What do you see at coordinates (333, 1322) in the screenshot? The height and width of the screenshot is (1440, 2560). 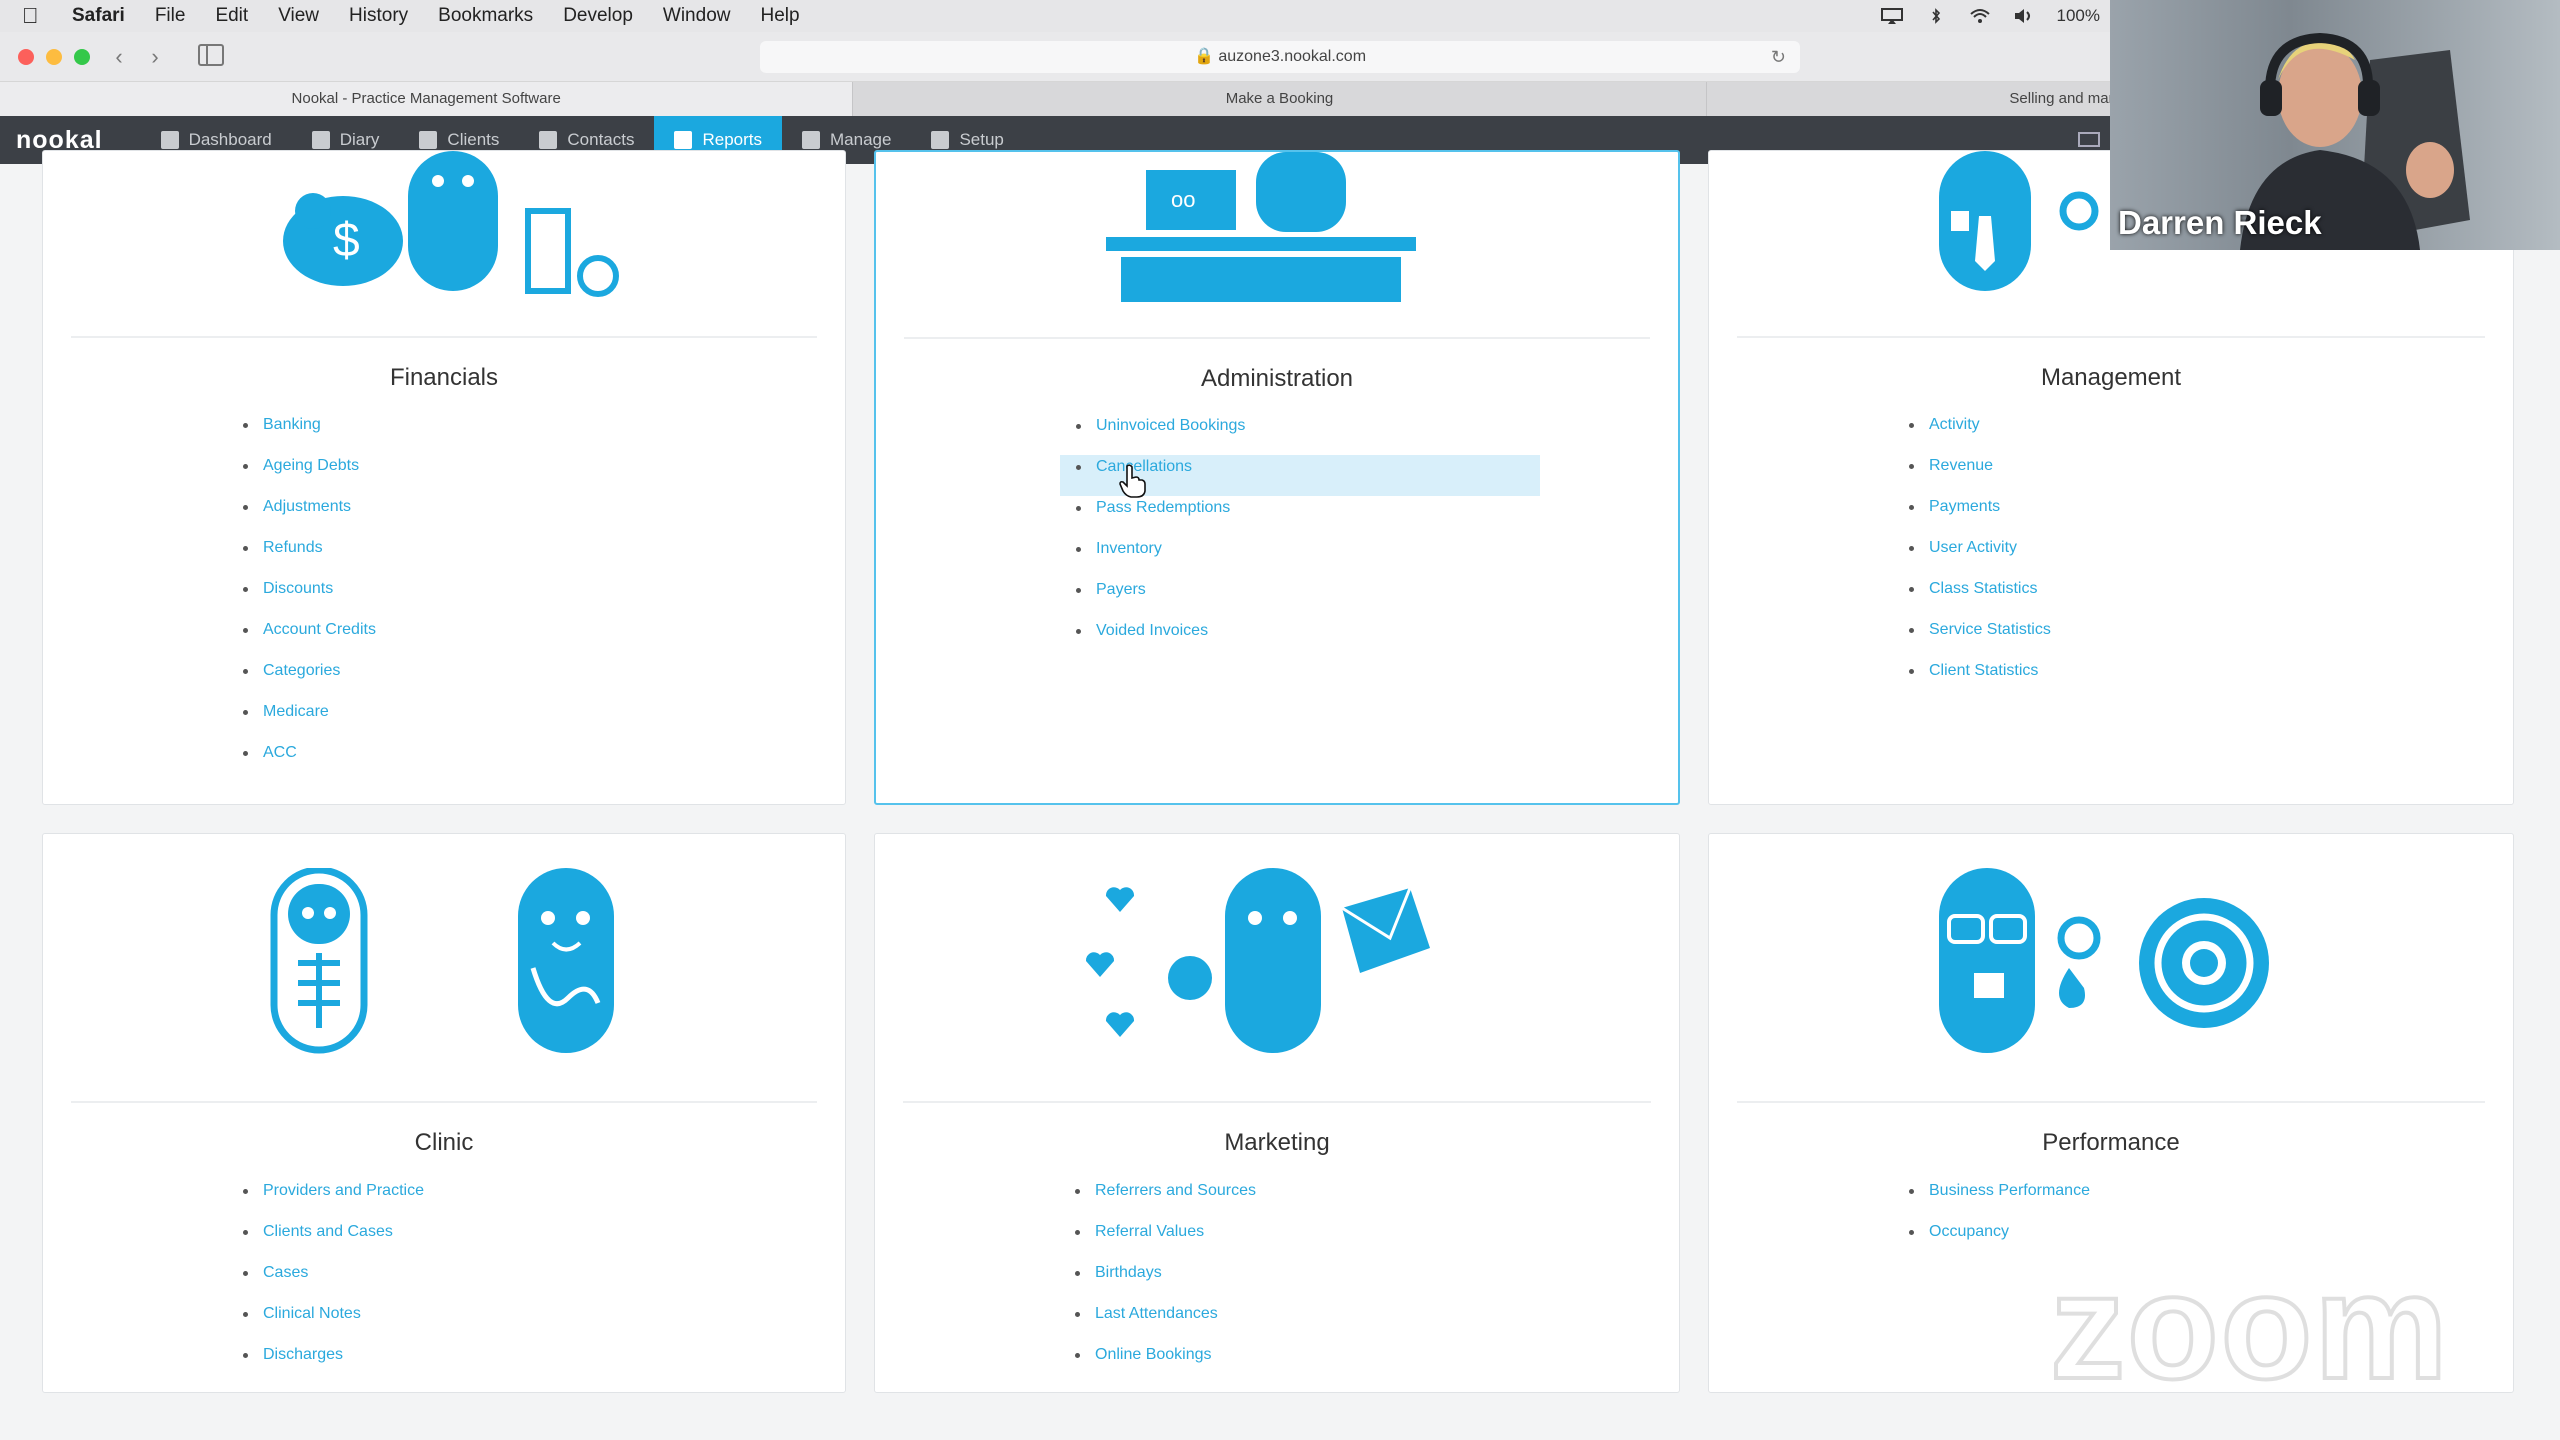 I see `report-link-clinical-notes: Clinical Notes` at bounding box center [333, 1322].